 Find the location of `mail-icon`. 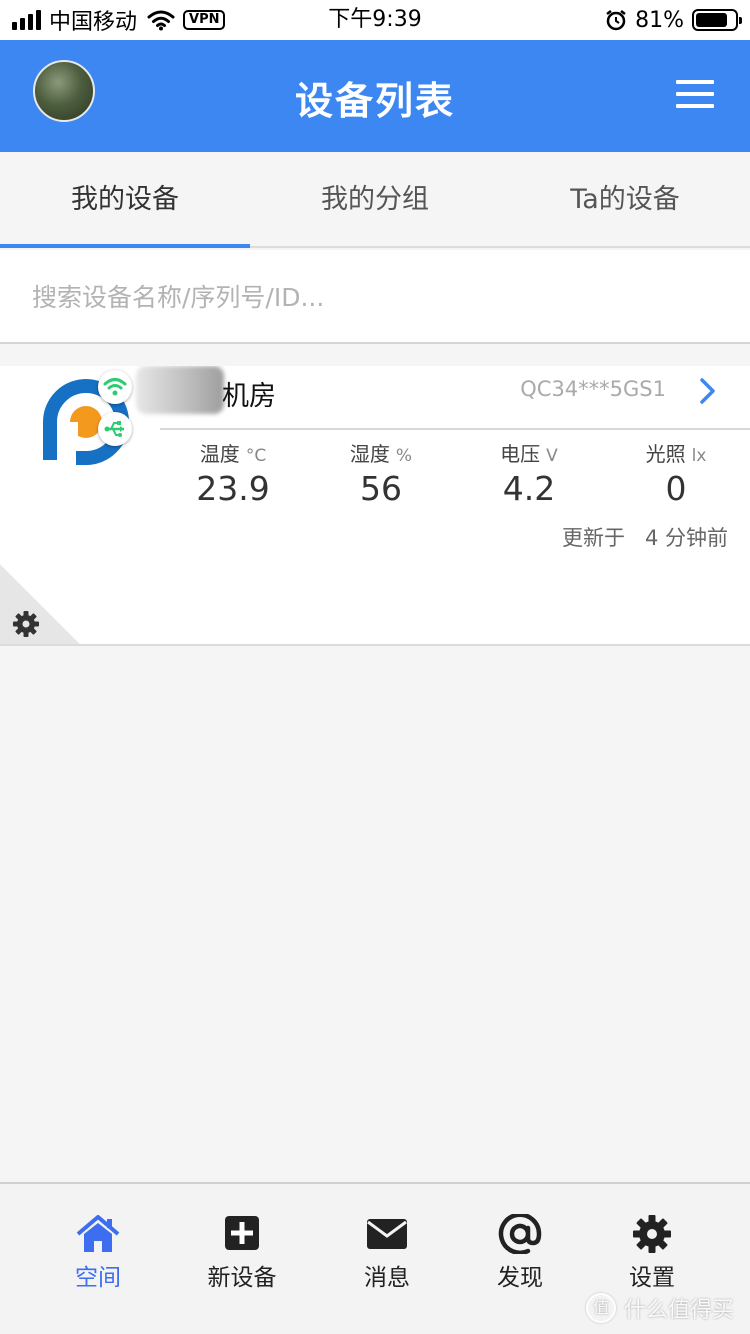

mail-icon is located at coordinates (387, 1234).